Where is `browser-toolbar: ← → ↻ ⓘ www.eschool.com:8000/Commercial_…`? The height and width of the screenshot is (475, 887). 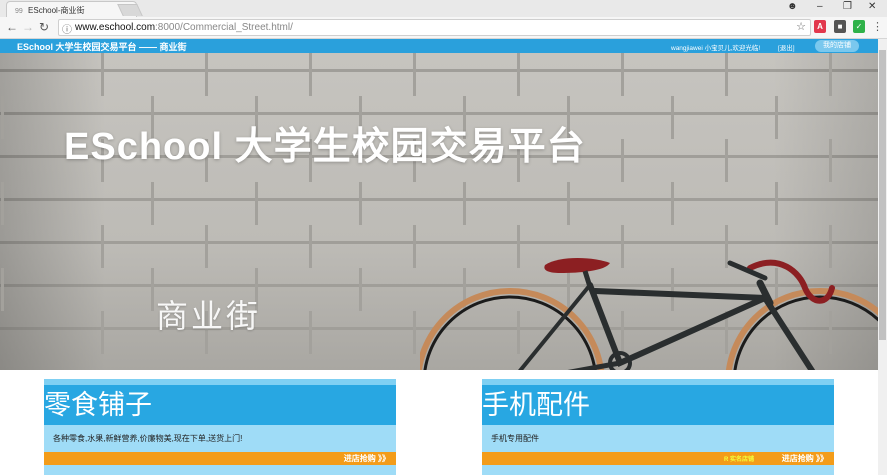
browser-toolbar: ← → ↻ ⓘ www.eschool.com:8000/Commercial_… is located at coordinates (443, 28).